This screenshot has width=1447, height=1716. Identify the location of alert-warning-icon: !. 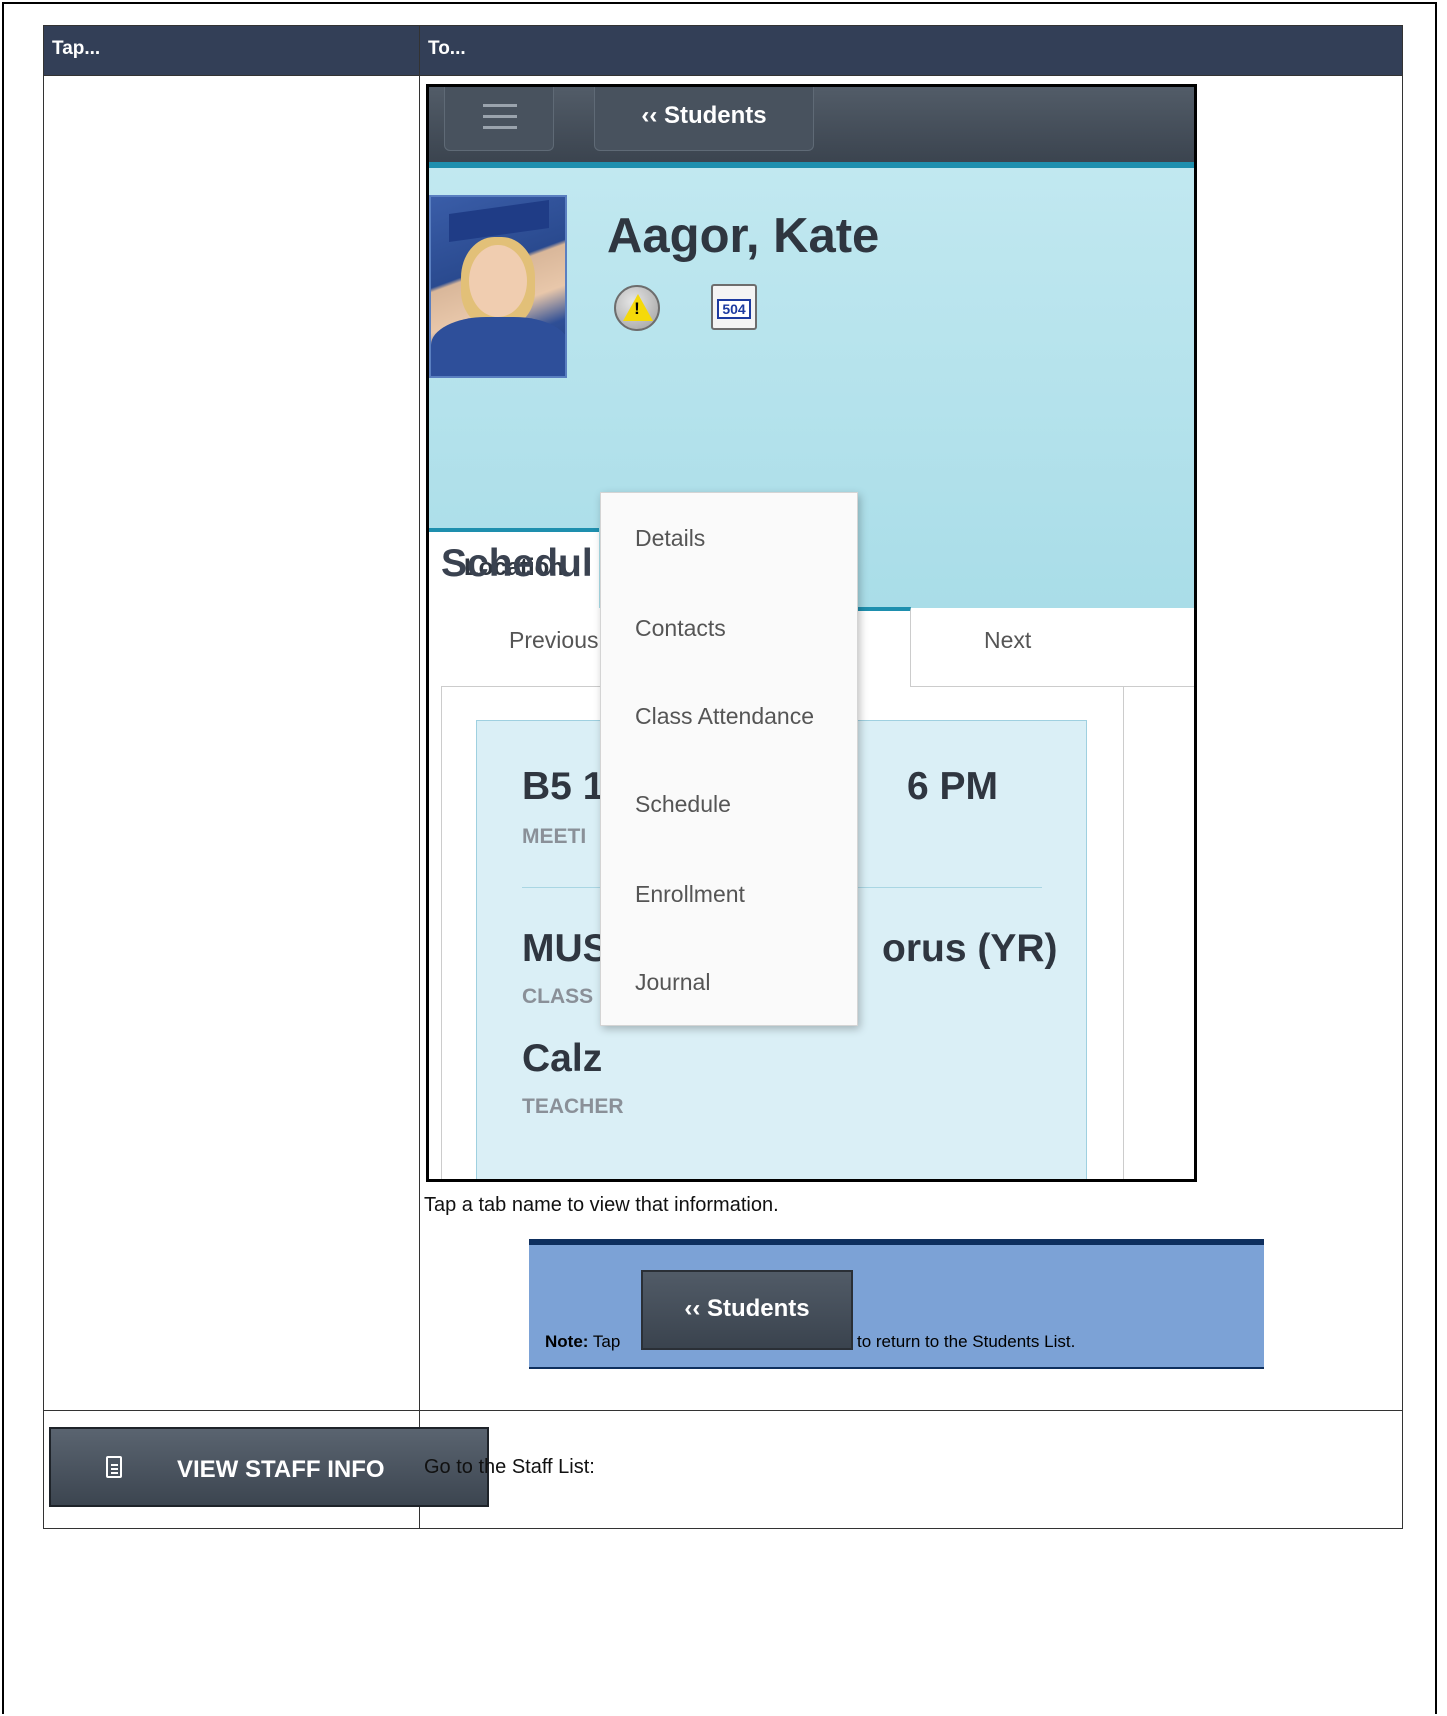
(637, 308).